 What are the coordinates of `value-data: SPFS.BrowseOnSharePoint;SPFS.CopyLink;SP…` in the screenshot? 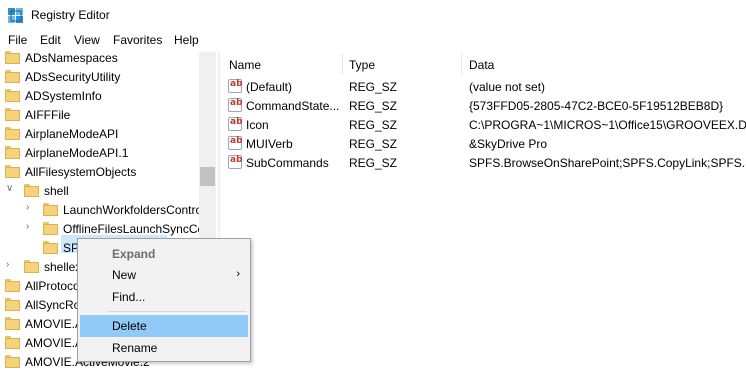 It's located at (607, 163).